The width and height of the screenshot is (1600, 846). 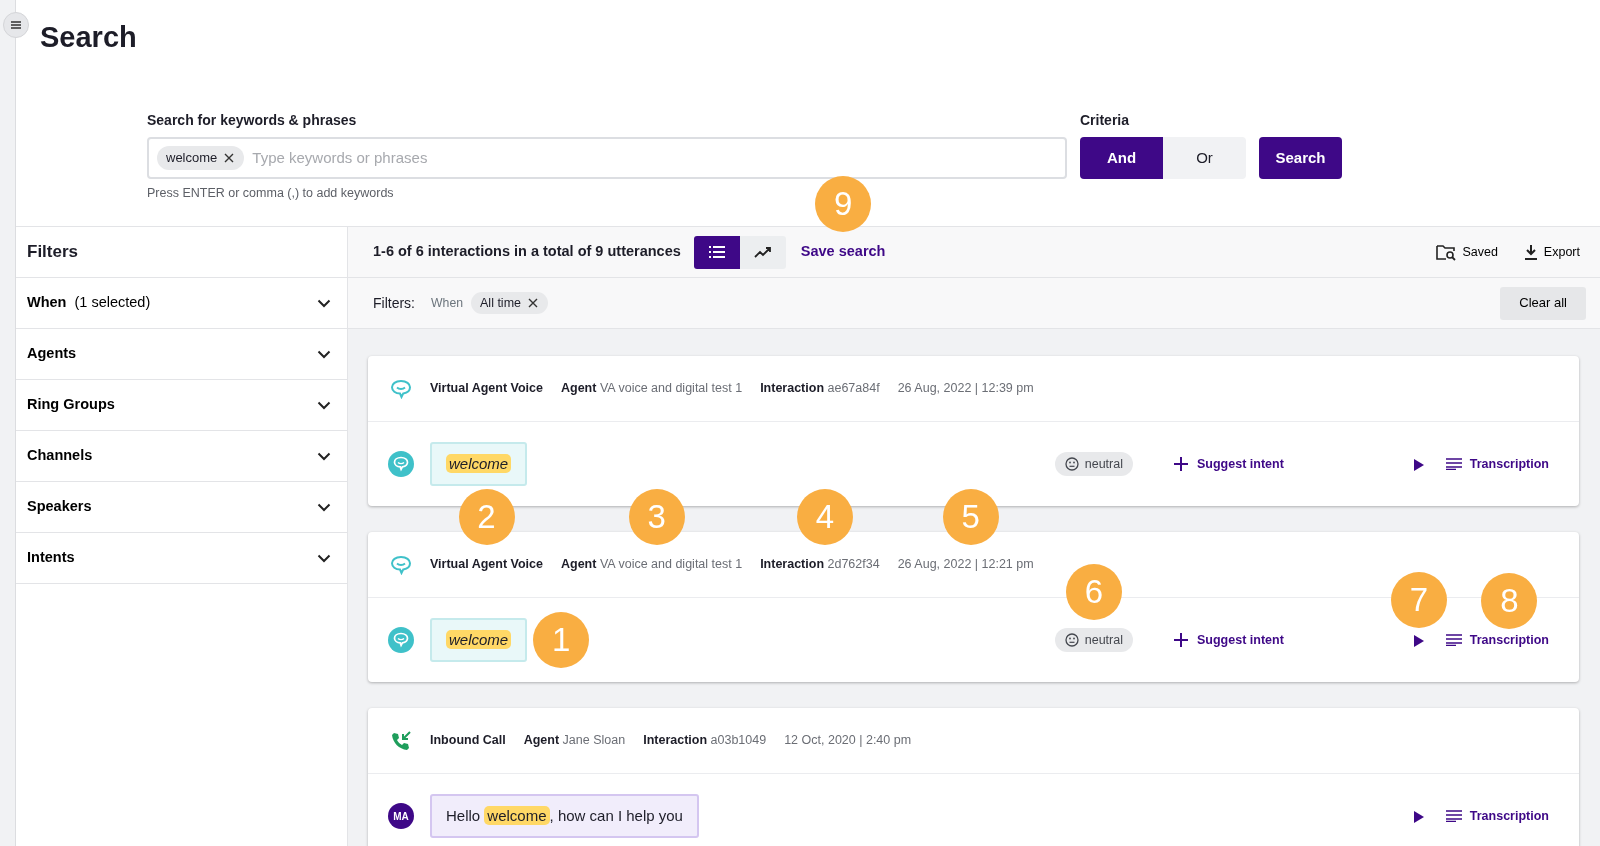 What do you see at coordinates (820, 565) in the screenshot?
I see `interaction-id: Interaction 2d762f34` at bounding box center [820, 565].